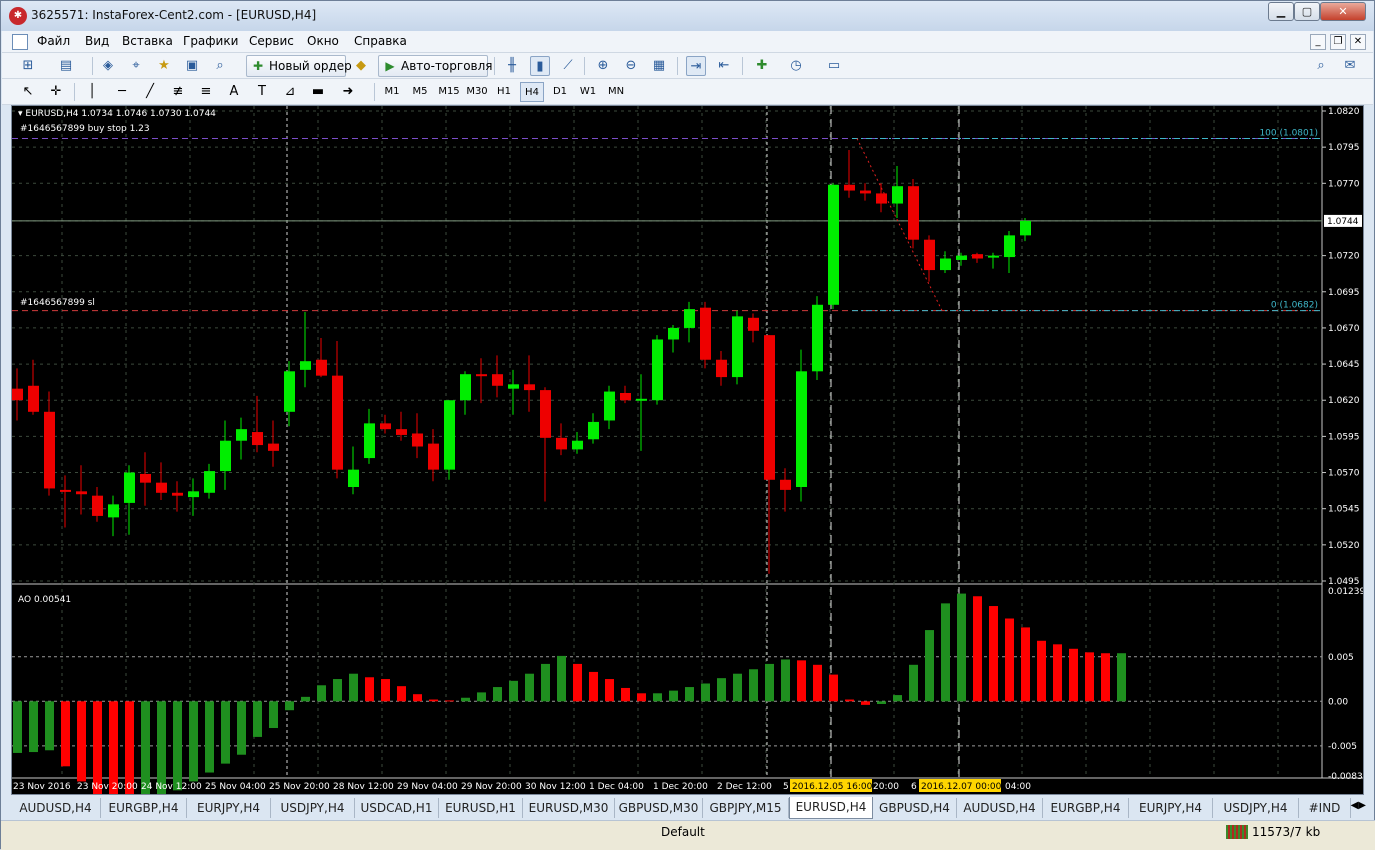  Describe the element at coordinates (532, 92) in the screenshot. I see `timeframe-h4: H4` at that location.